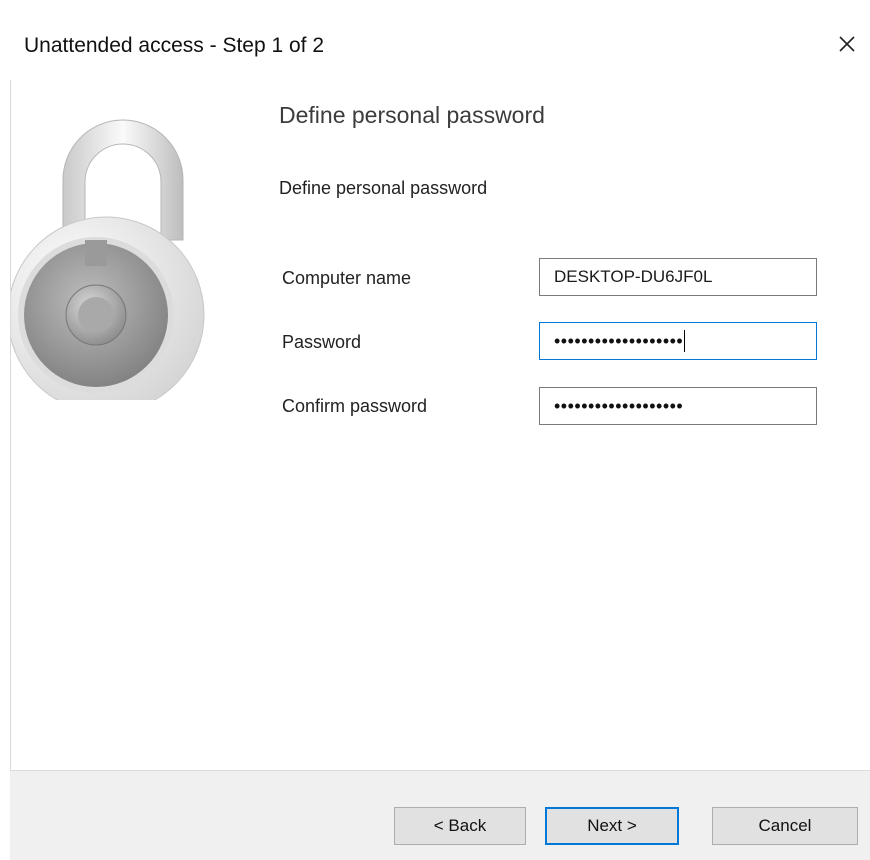 This screenshot has height=860, width=870. I want to click on confirm-password-label: Confirm password, so click(355, 406).